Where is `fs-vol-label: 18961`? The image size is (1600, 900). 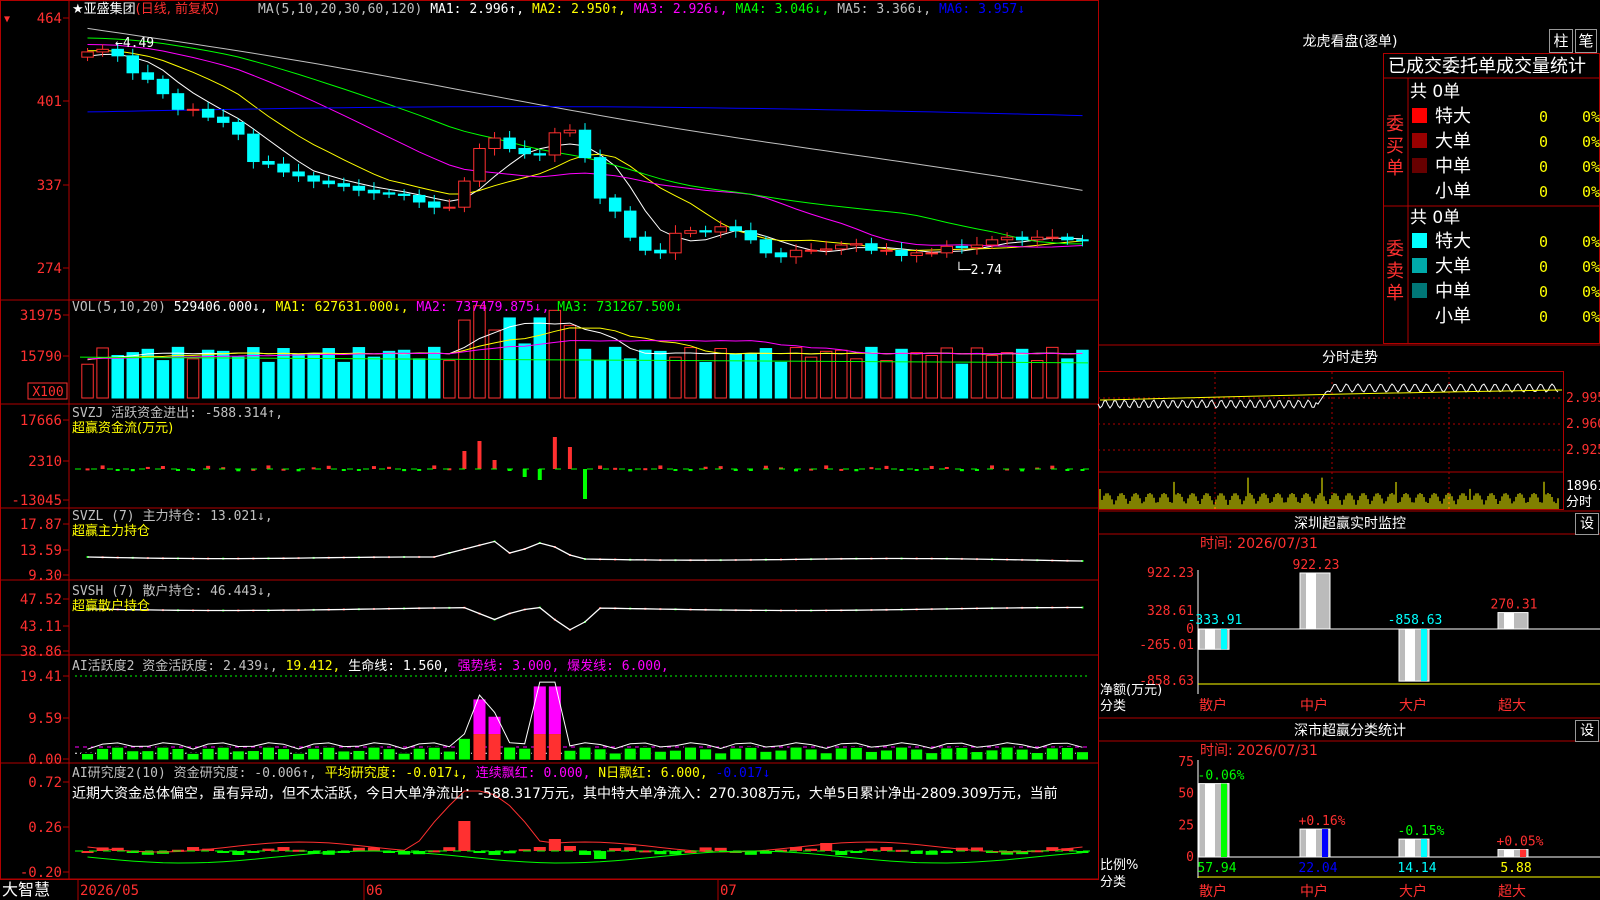
fs-vol-label: 18961 is located at coordinates (1583, 486).